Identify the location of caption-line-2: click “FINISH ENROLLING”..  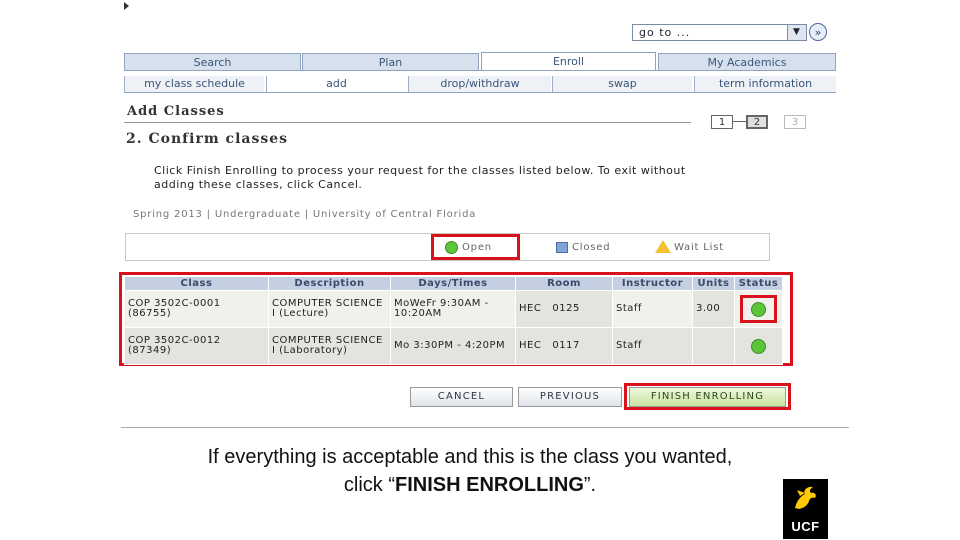
(470, 485).